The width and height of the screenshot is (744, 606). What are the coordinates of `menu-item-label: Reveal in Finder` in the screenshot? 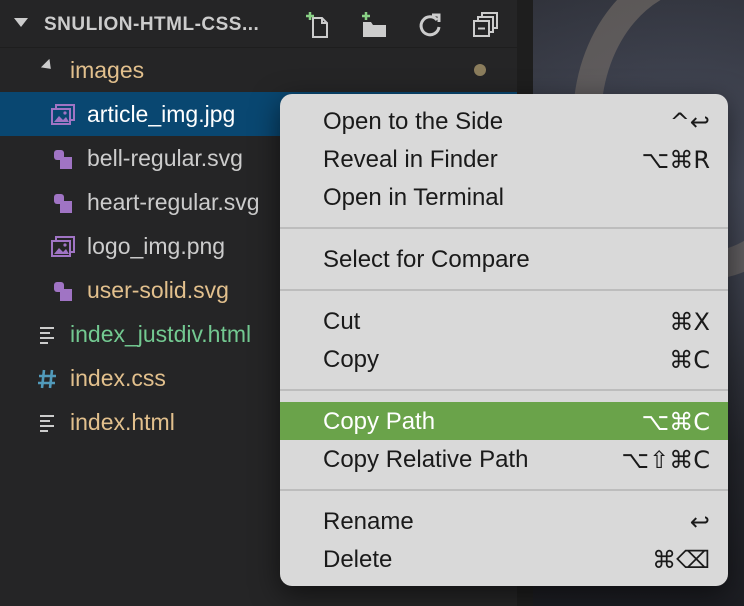 It's located at (410, 159).